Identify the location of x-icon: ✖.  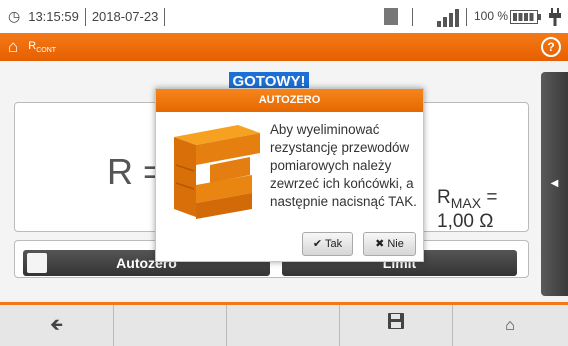
(380, 244).